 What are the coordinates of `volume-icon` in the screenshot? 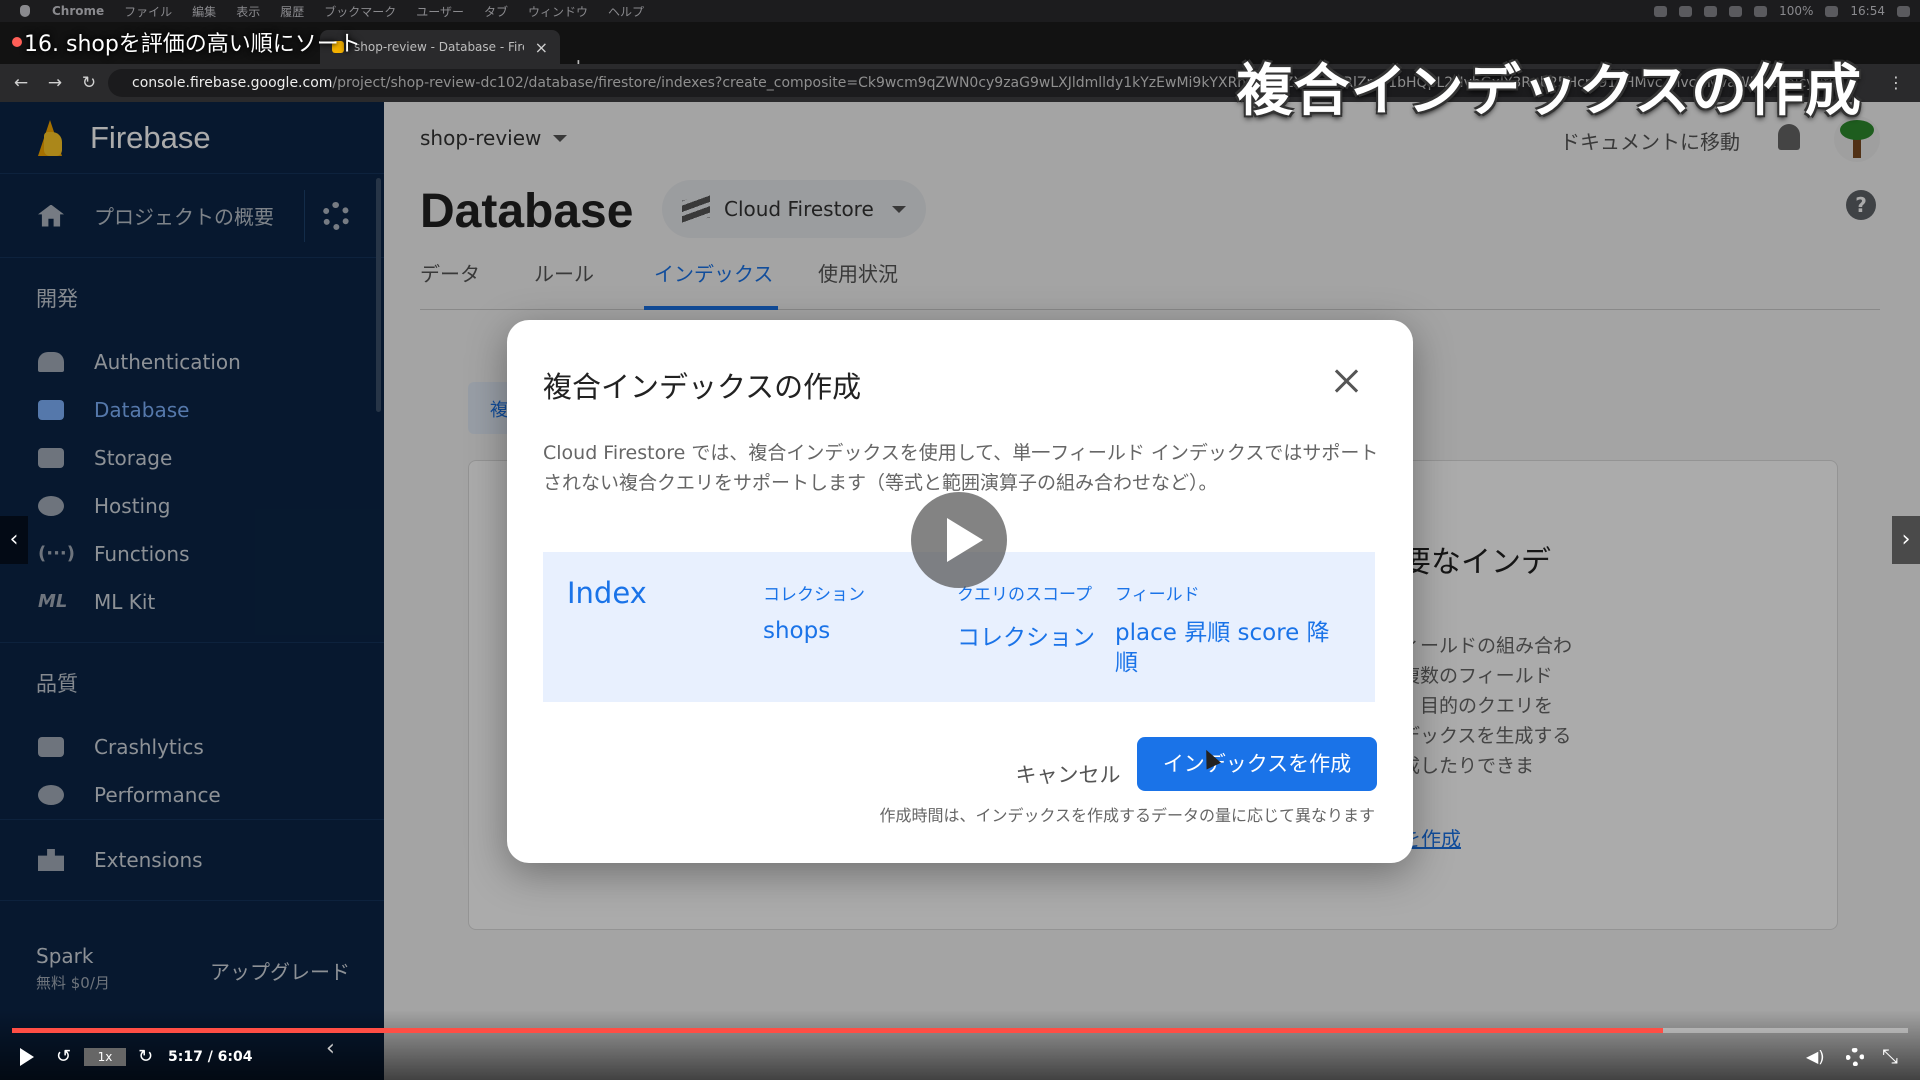 It's located at (1761, 11).